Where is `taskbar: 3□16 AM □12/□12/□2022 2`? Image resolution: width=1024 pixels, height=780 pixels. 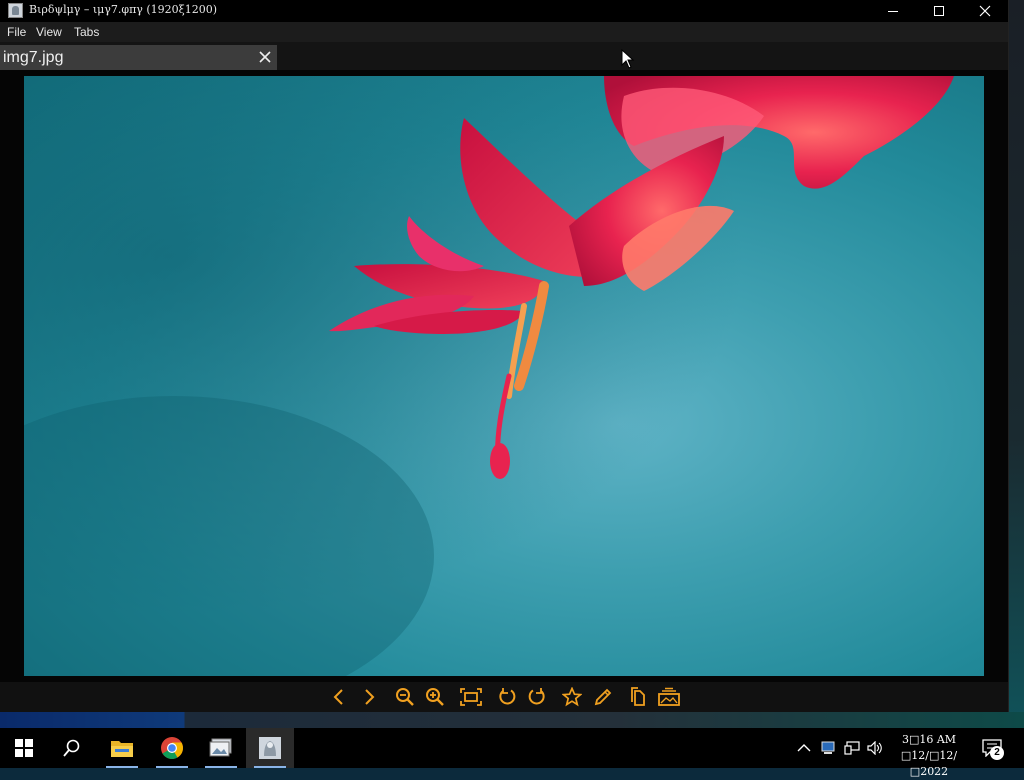 taskbar: 3□16 AM □12/□12/□2022 2 is located at coordinates (512, 753).